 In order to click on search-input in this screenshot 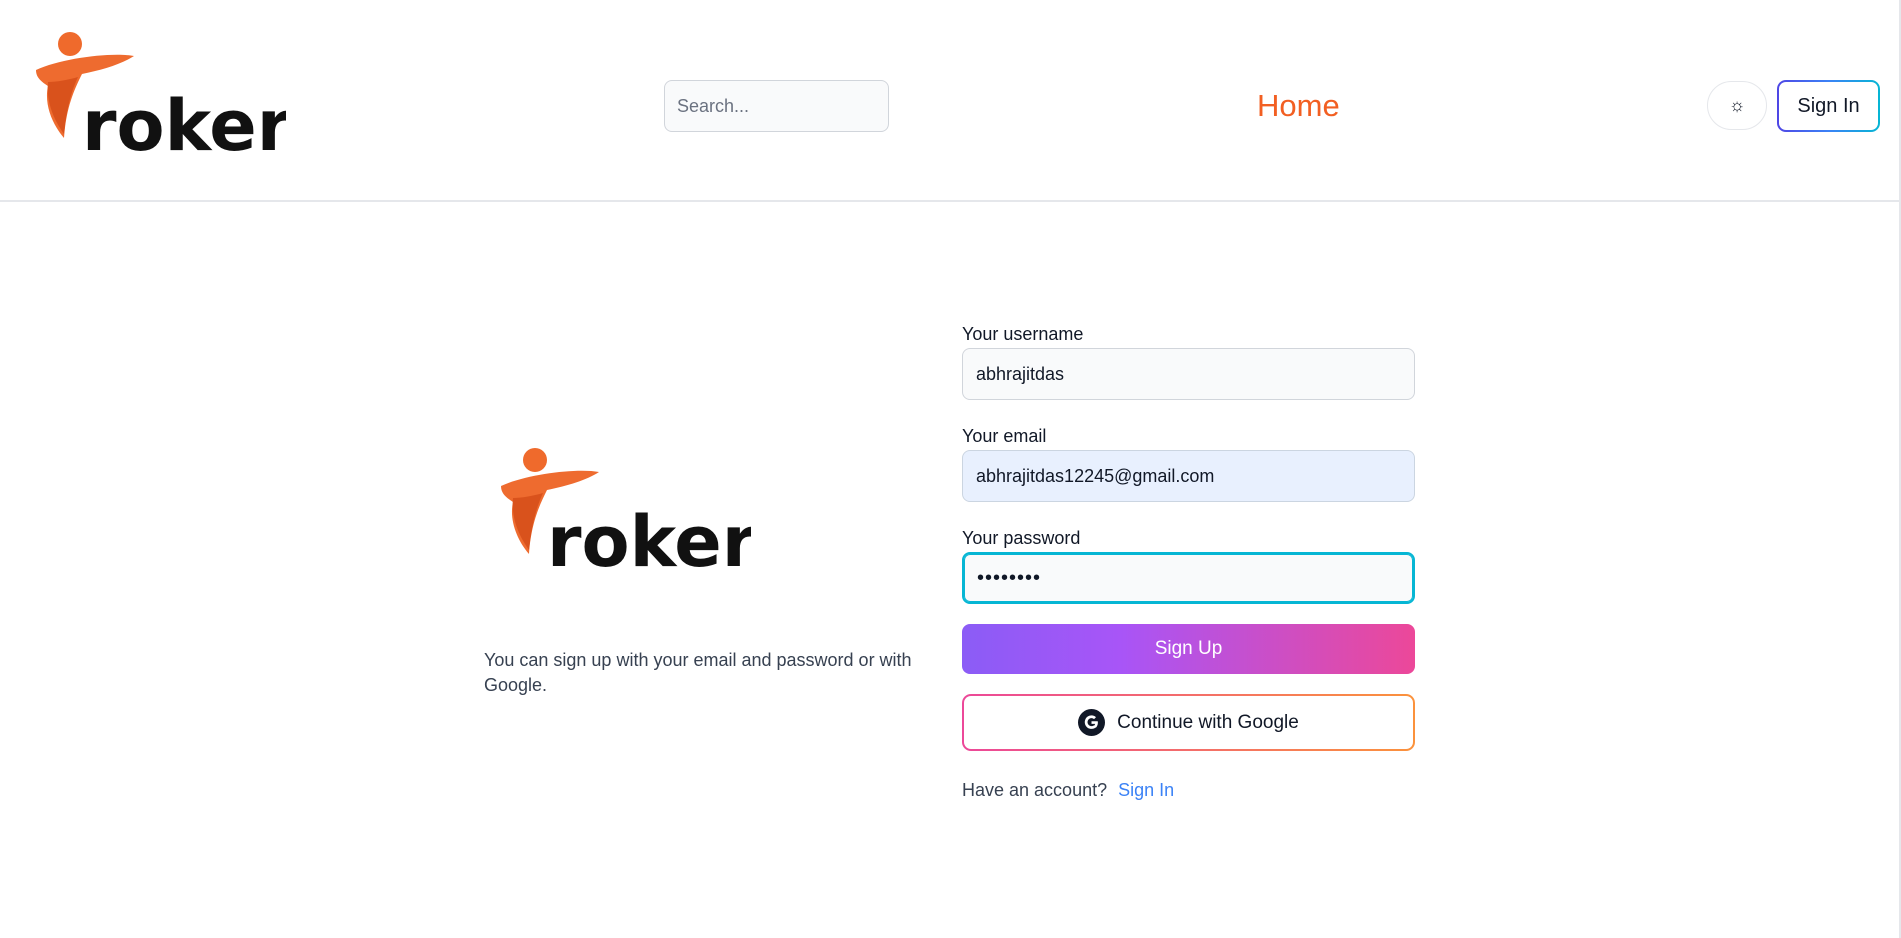, I will do `click(776, 106)`.